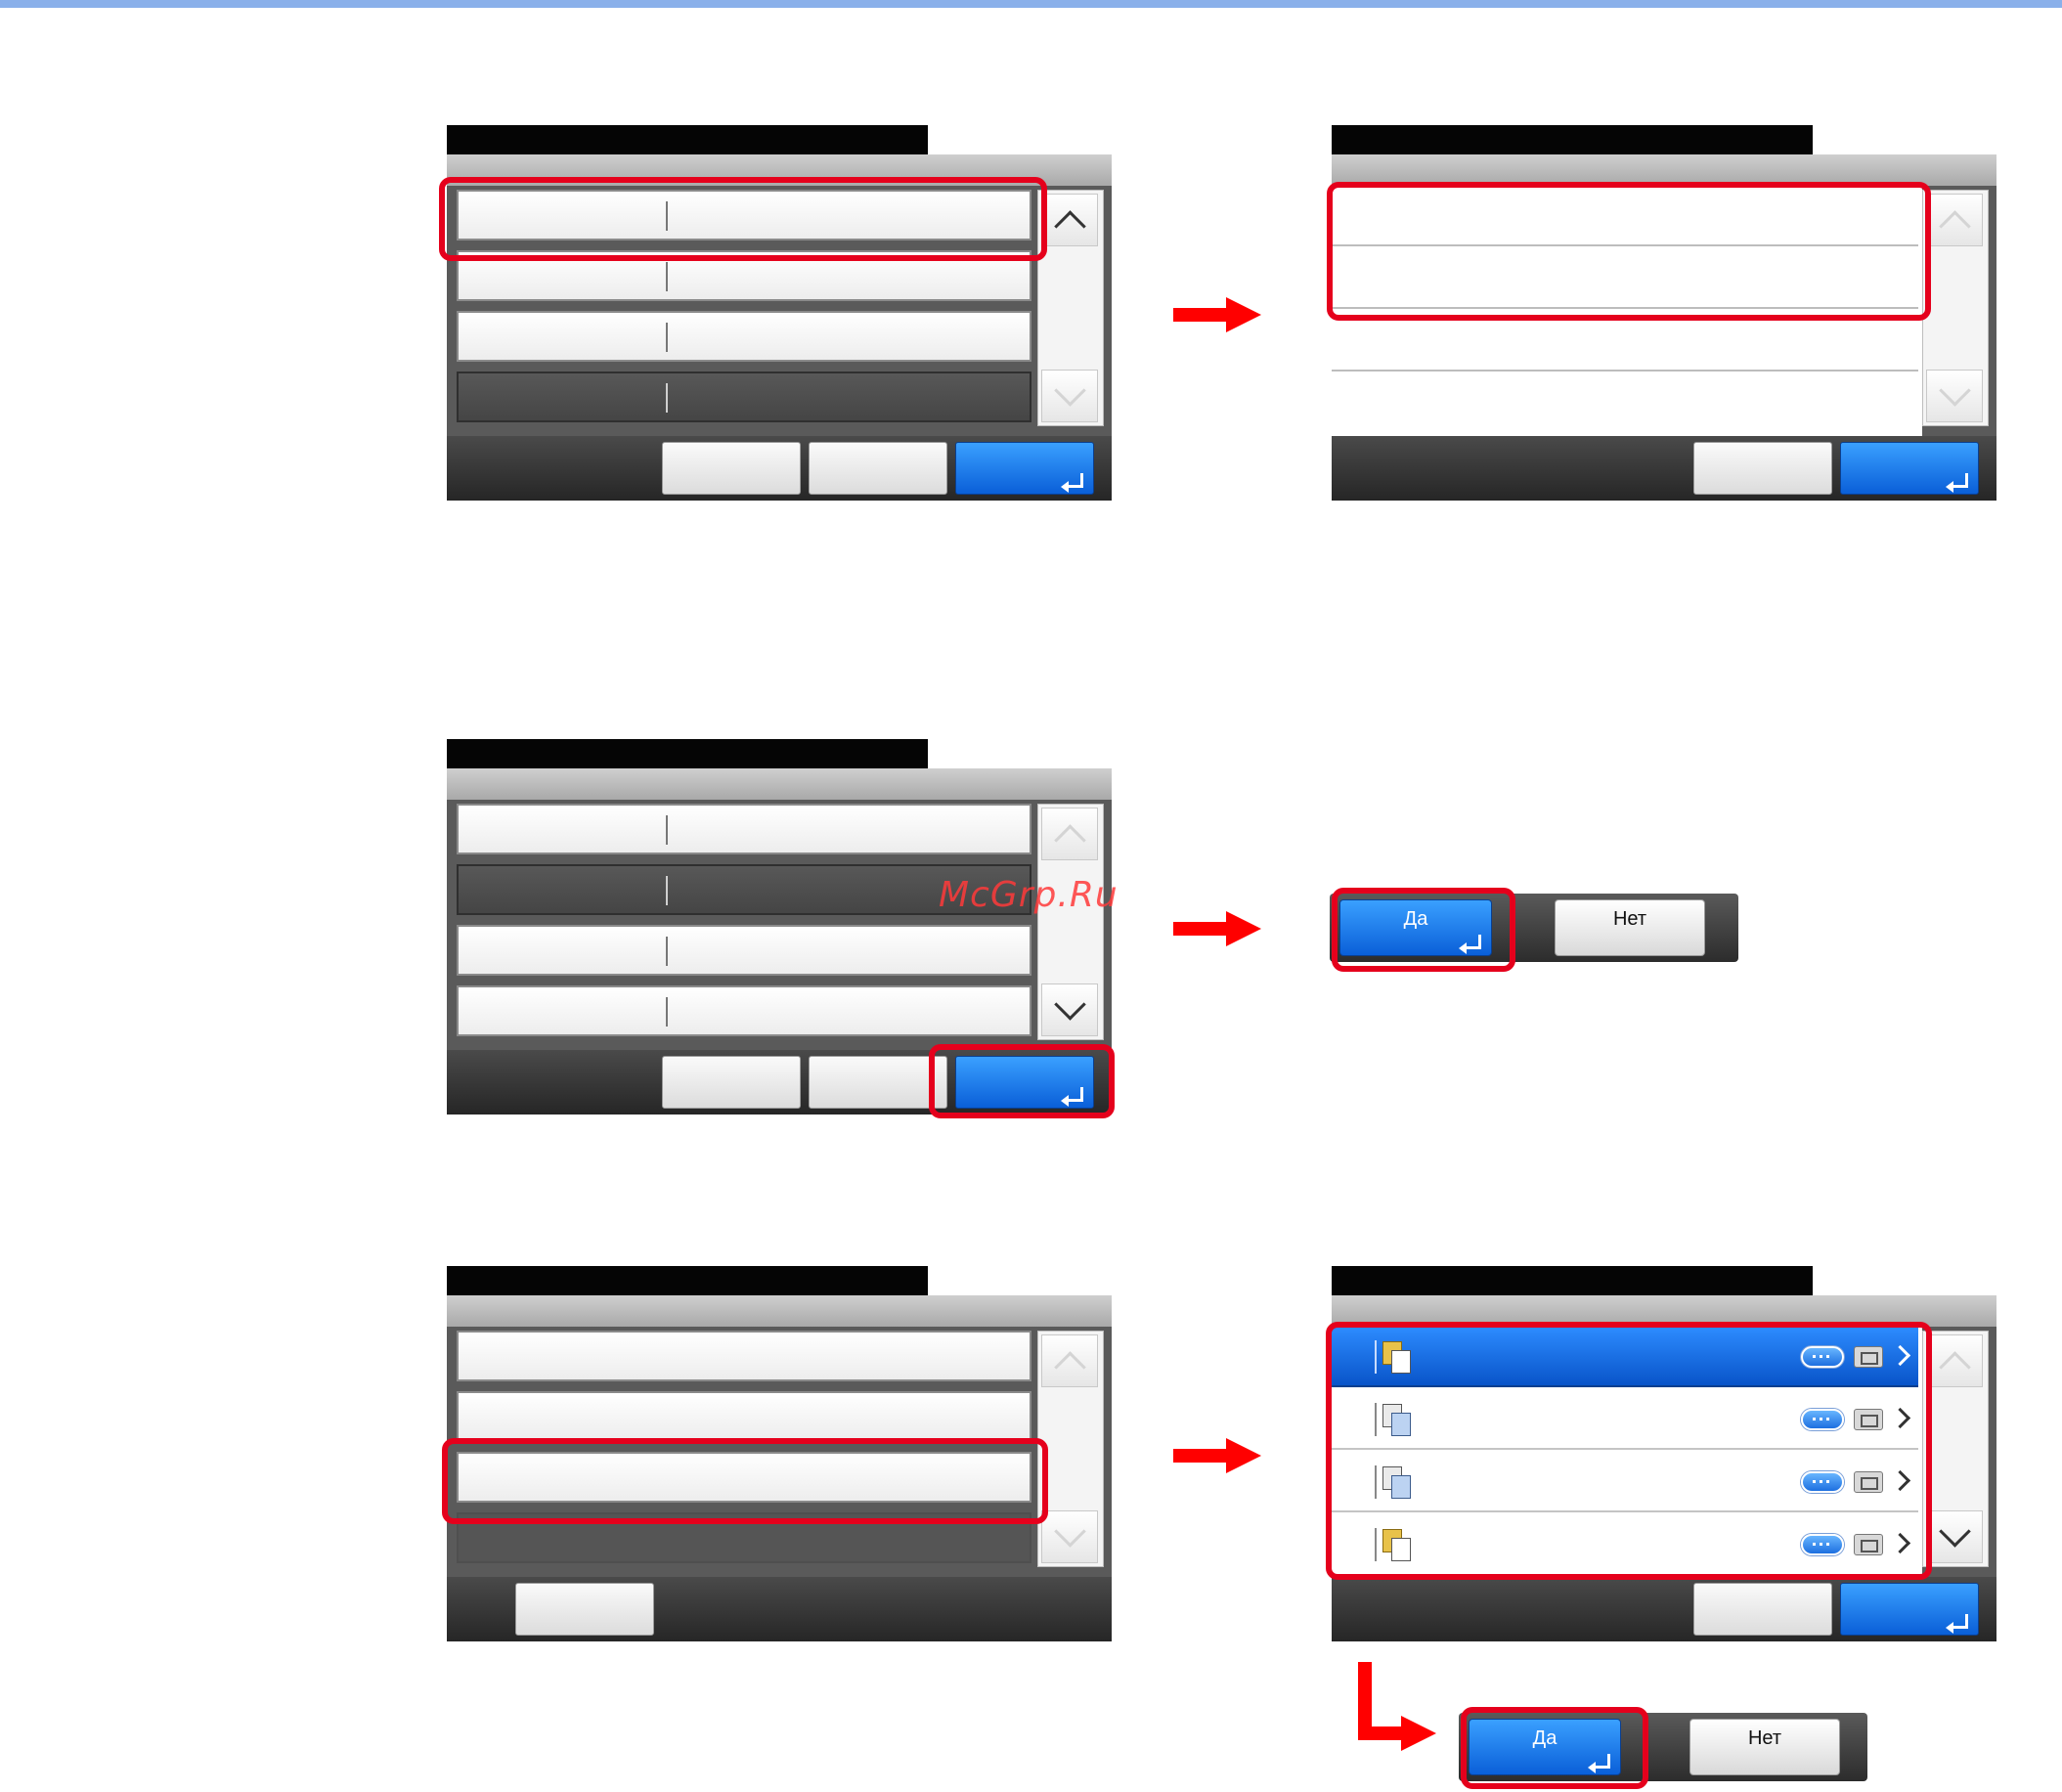 The image size is (2062, 1792). What do you see at coordinates (1031, 4) in the screenshot?
I see `page-top-rule` at bounding box center [1031, 4].